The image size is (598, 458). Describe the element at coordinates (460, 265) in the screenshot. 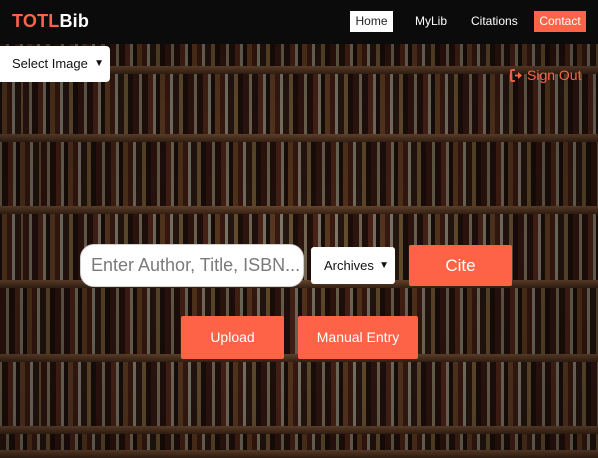

I see `cite-button: Cite` at that location.